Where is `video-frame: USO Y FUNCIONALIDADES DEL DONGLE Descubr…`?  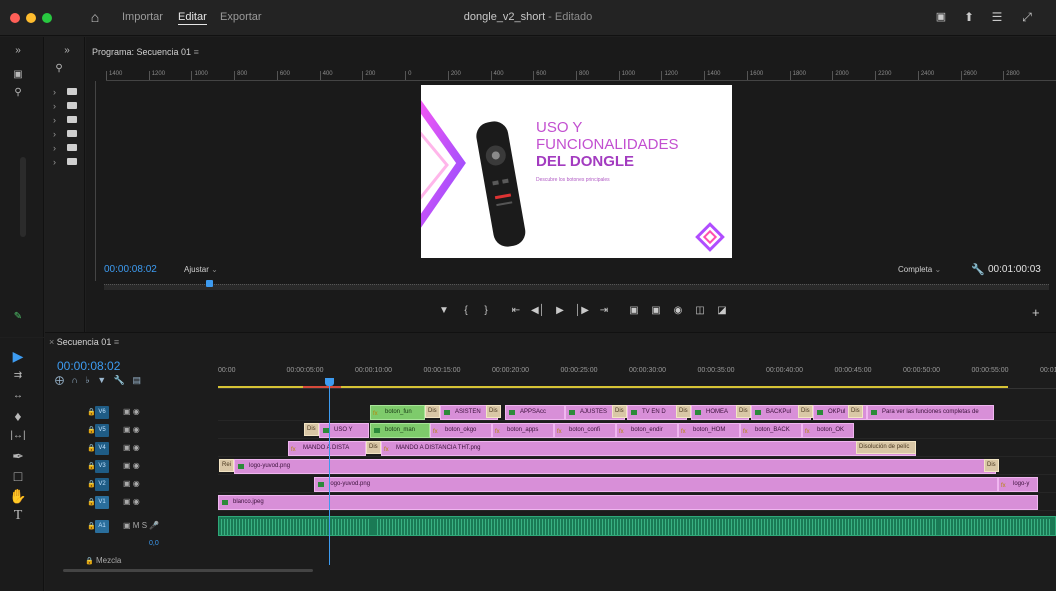
video-frame: USO Y FUNCIONALIDADES DEL DONGLE Descubr… is located at coordinates (576, 171).